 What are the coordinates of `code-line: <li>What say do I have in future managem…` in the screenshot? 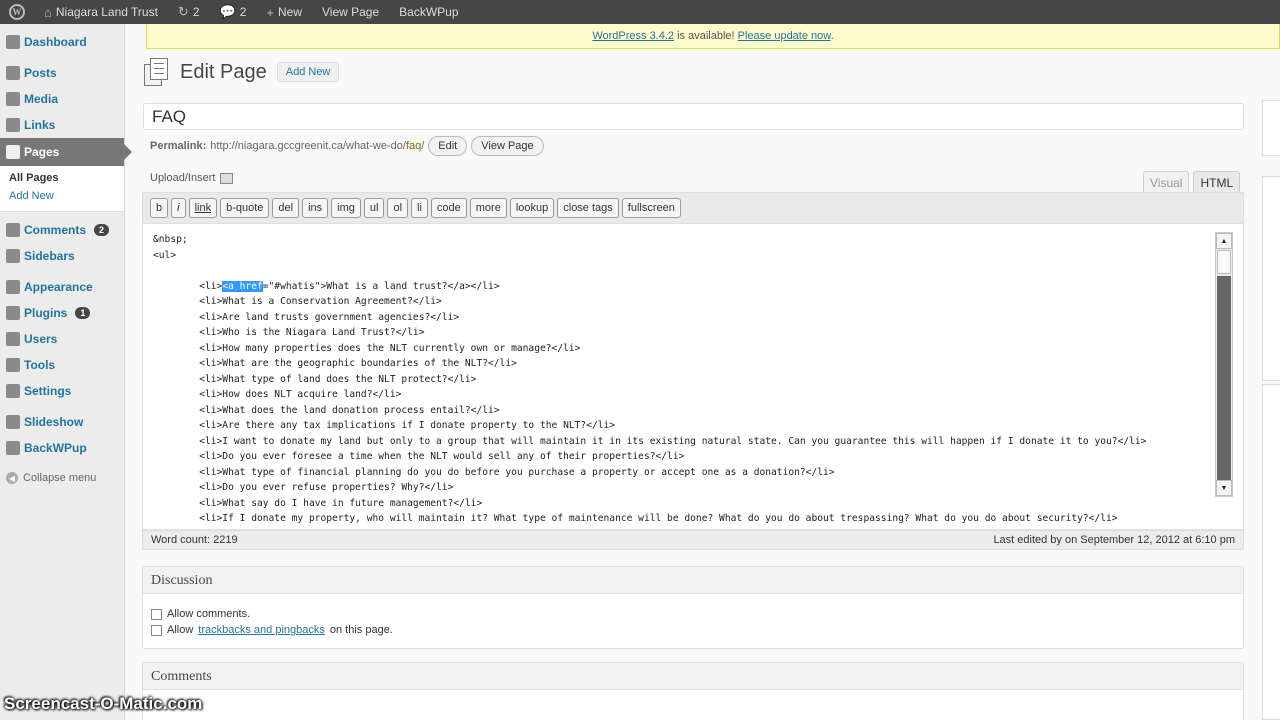 It's located at (318, 503).